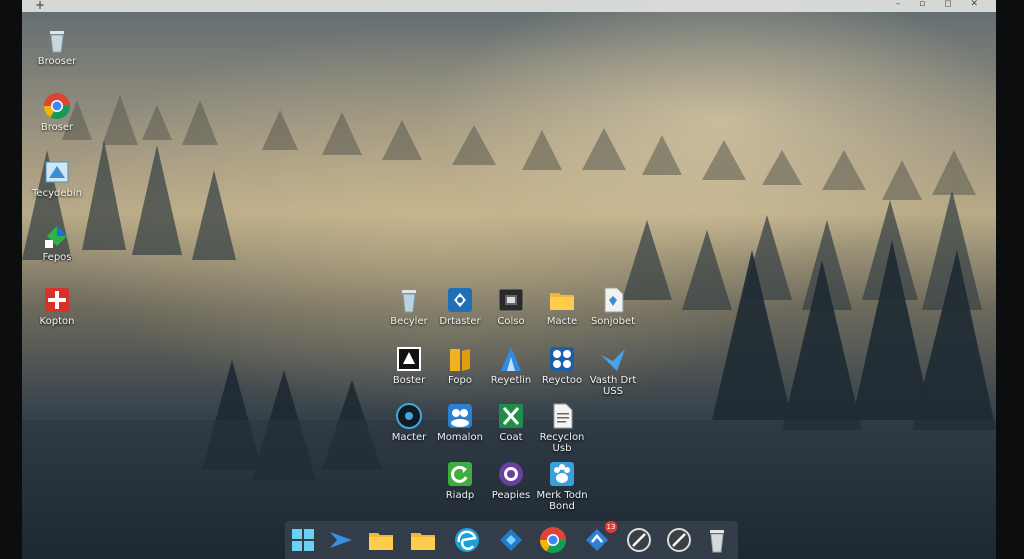  I want to click on icon-label: Broser, so click(57, 127).